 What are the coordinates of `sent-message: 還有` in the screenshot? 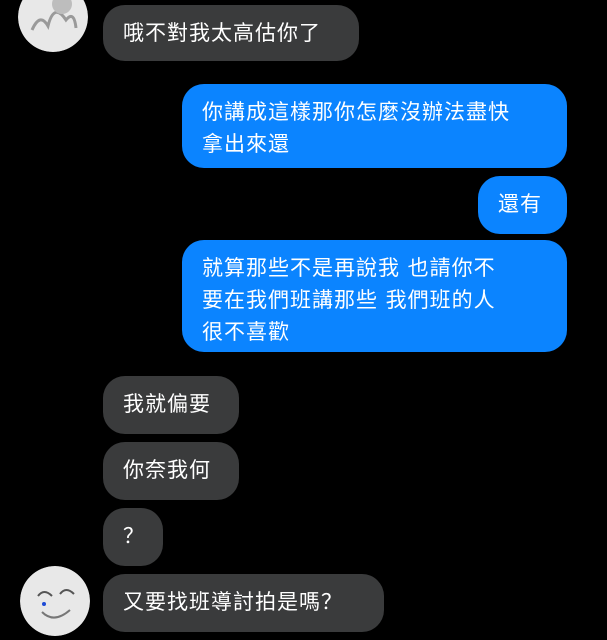 It's located at (522, 205).